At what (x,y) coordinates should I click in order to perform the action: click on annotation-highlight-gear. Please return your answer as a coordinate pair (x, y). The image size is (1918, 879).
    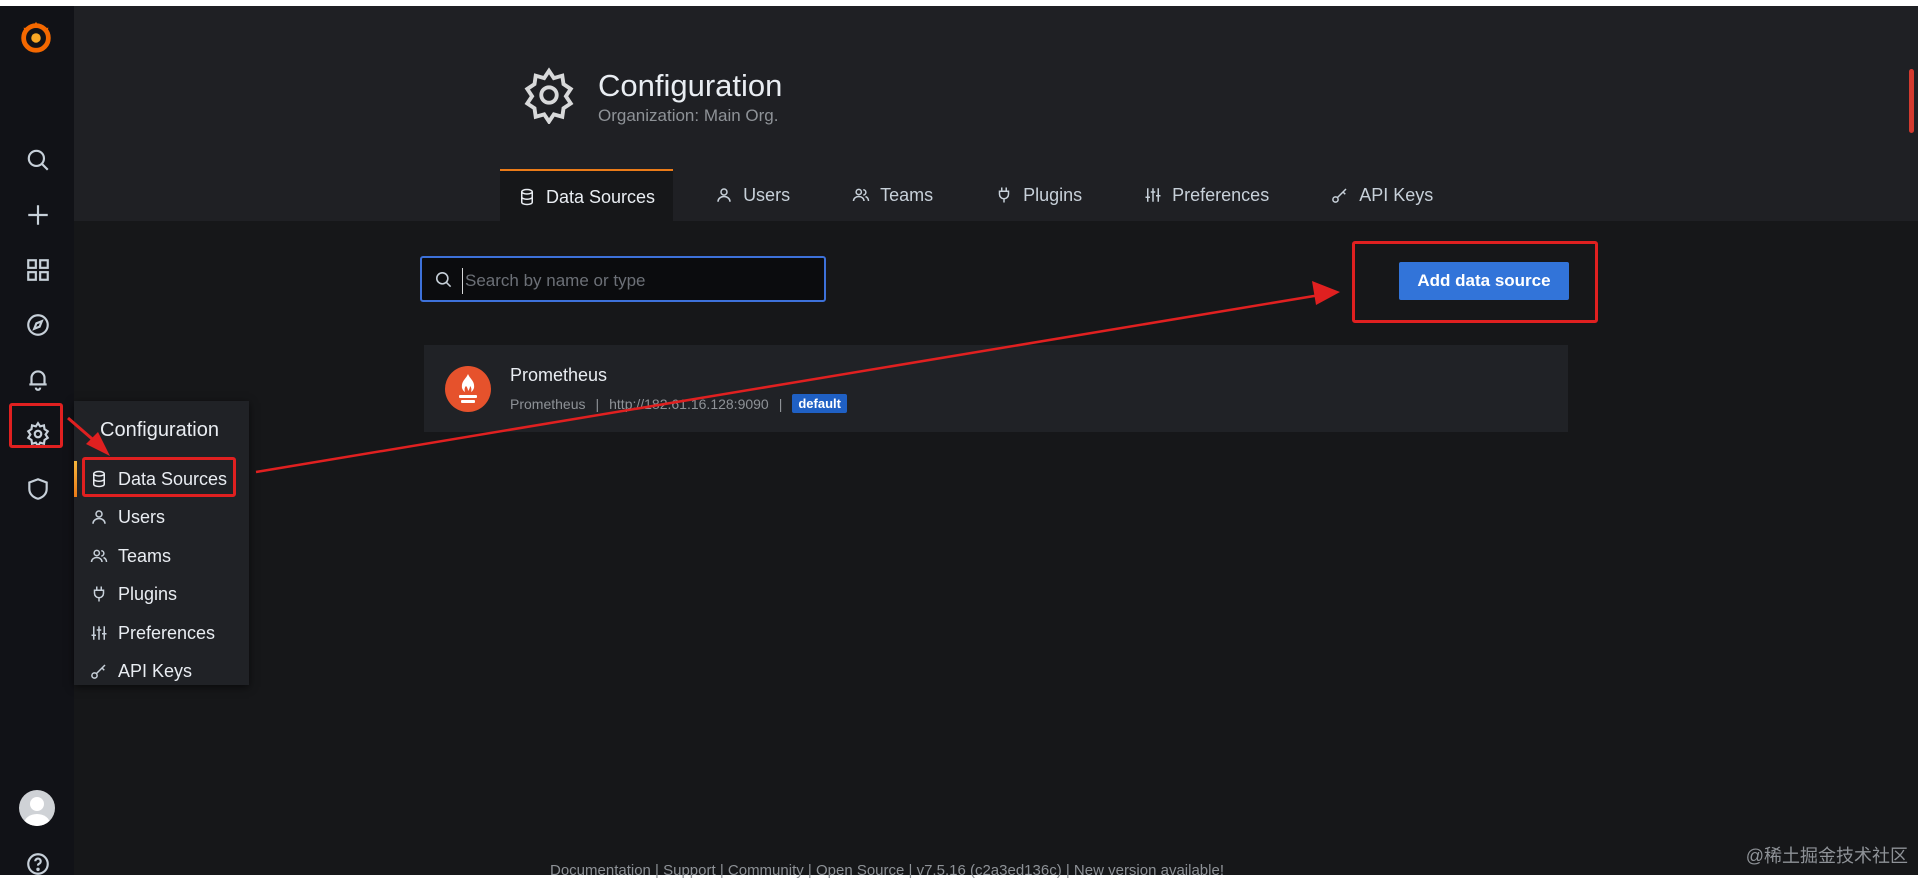
    Looking at the image, I should click on (36, 425).